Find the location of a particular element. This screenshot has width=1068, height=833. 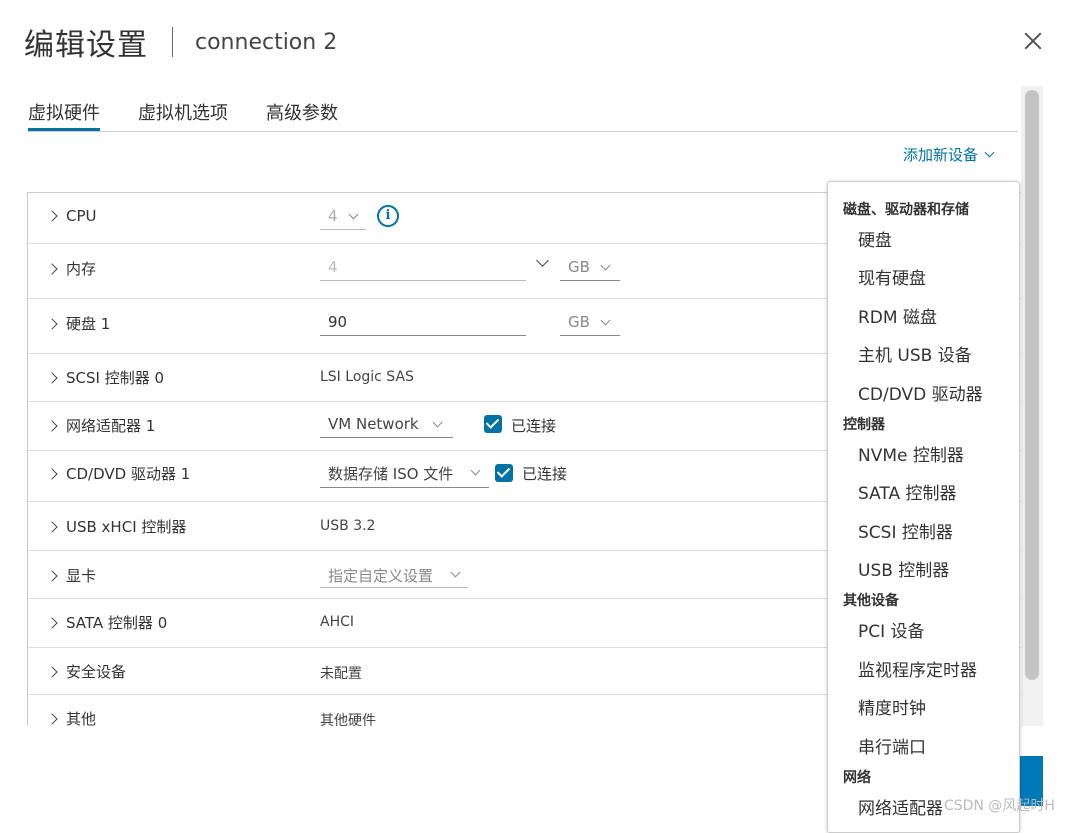

memory-size-dropdown is located at coordinates (543, 263).